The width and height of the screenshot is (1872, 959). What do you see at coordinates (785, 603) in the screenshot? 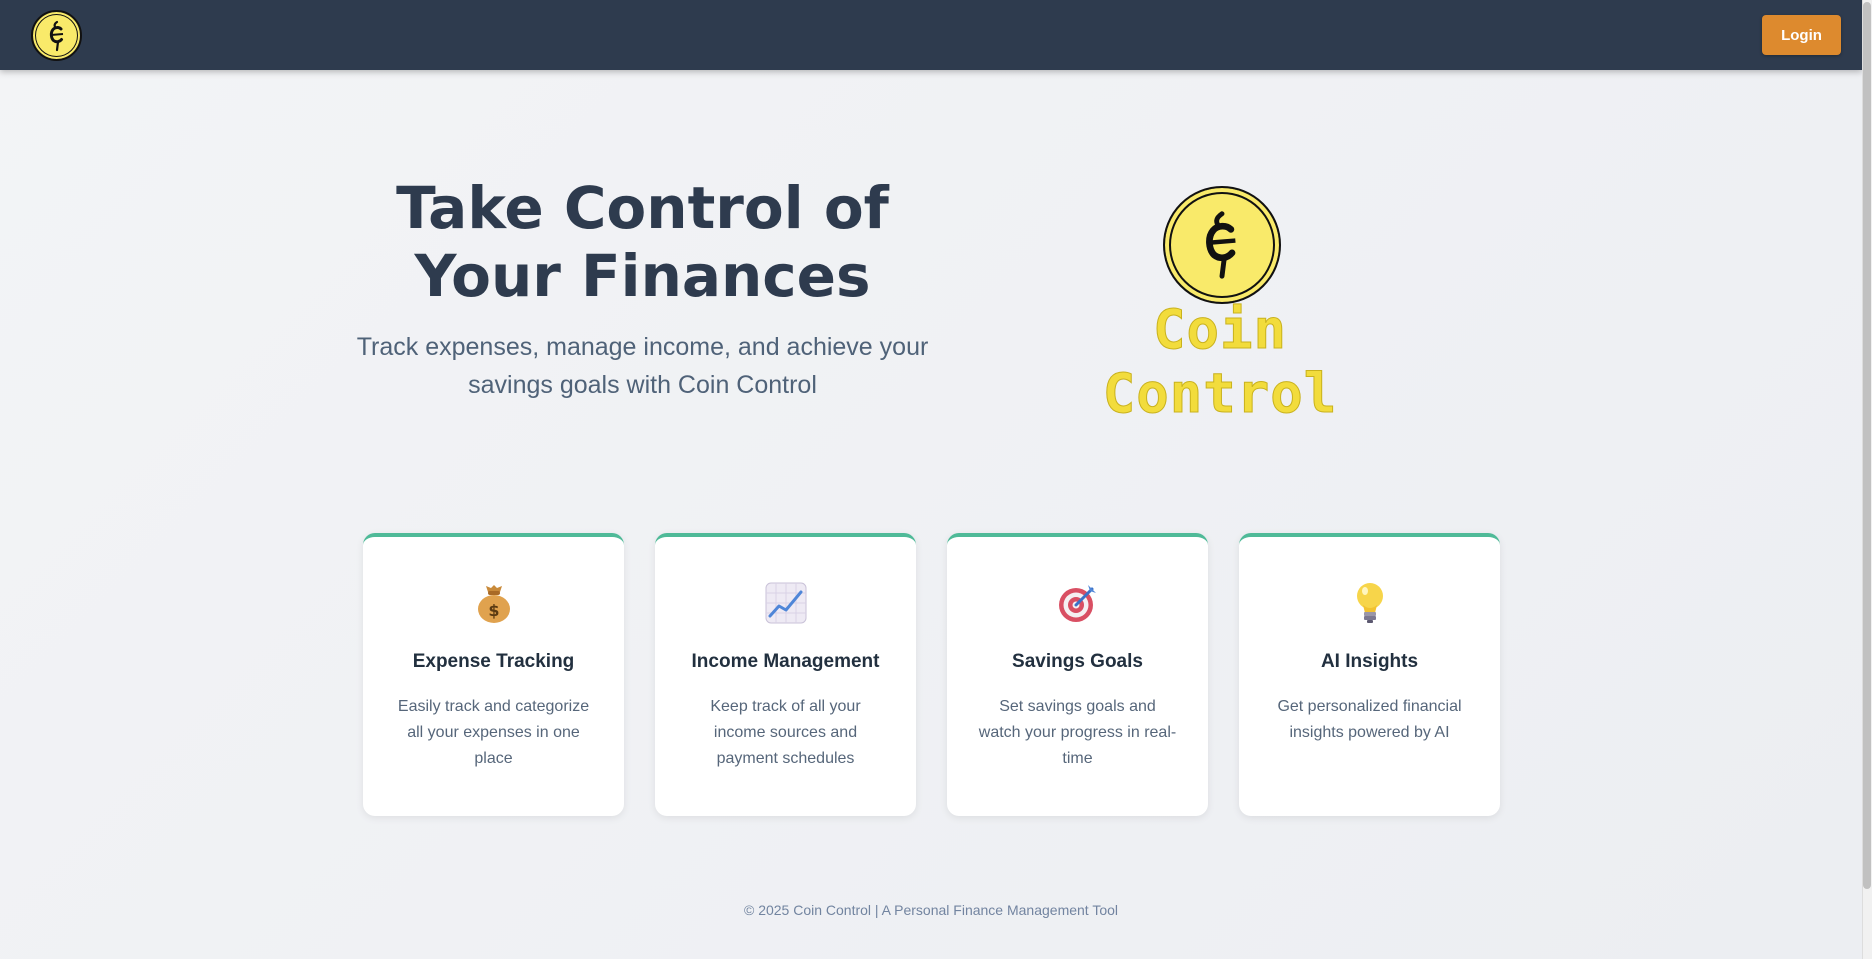
I see `chart-increasing-icon` at bounding box center [785, 603].